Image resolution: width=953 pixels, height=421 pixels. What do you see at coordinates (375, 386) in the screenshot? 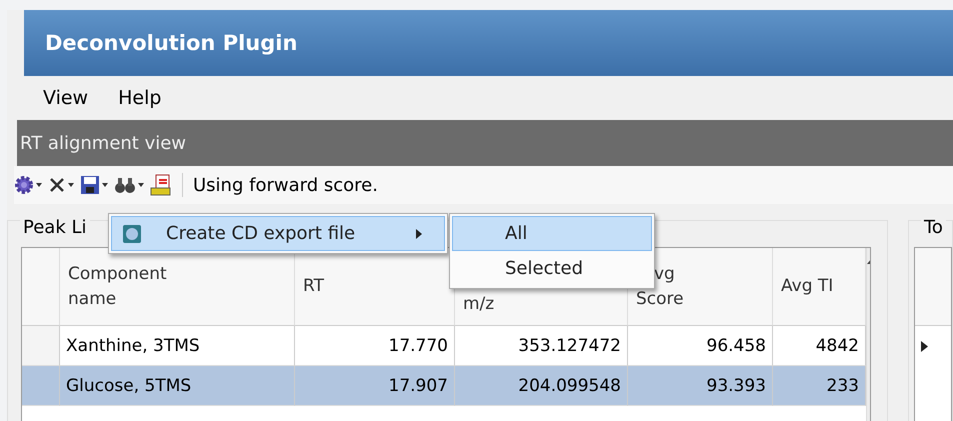
I see `table-cell: 17.907` at bounding box center [375, 386].